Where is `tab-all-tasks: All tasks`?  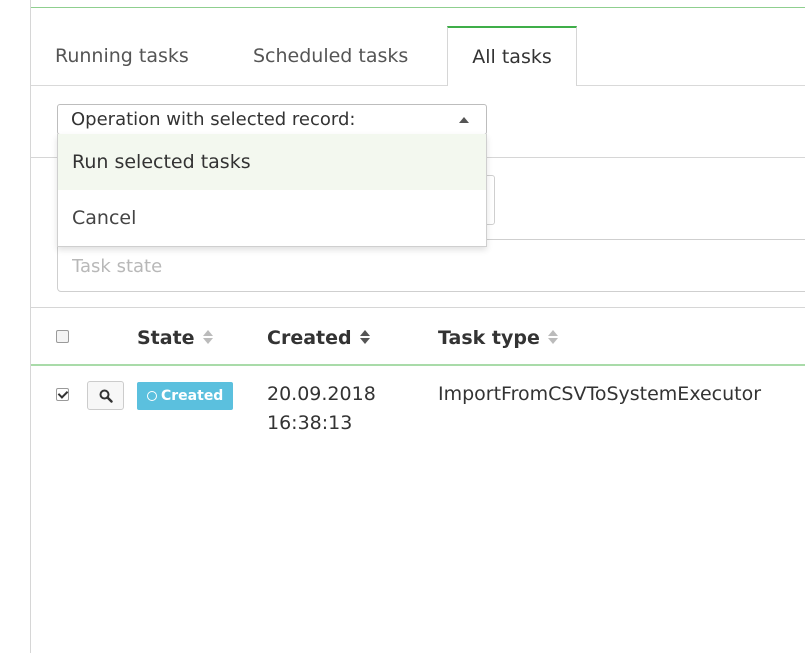
tab-all-tasks: All tasks is located at coordinates (512, 56).